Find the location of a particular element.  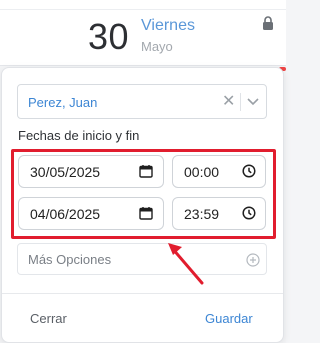

start-time-value: 00:00 is located at coordinates (202, 172).